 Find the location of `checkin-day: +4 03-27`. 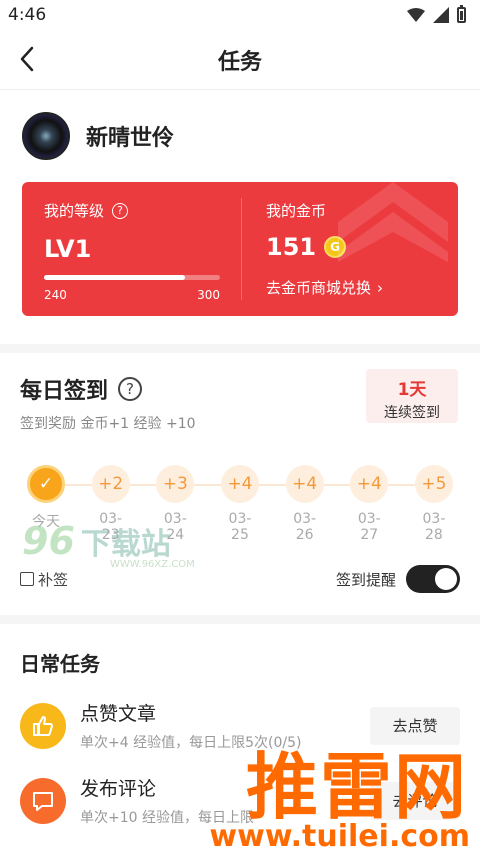

checkin-day: +4 03-27 is located at coordinates (369, 504).